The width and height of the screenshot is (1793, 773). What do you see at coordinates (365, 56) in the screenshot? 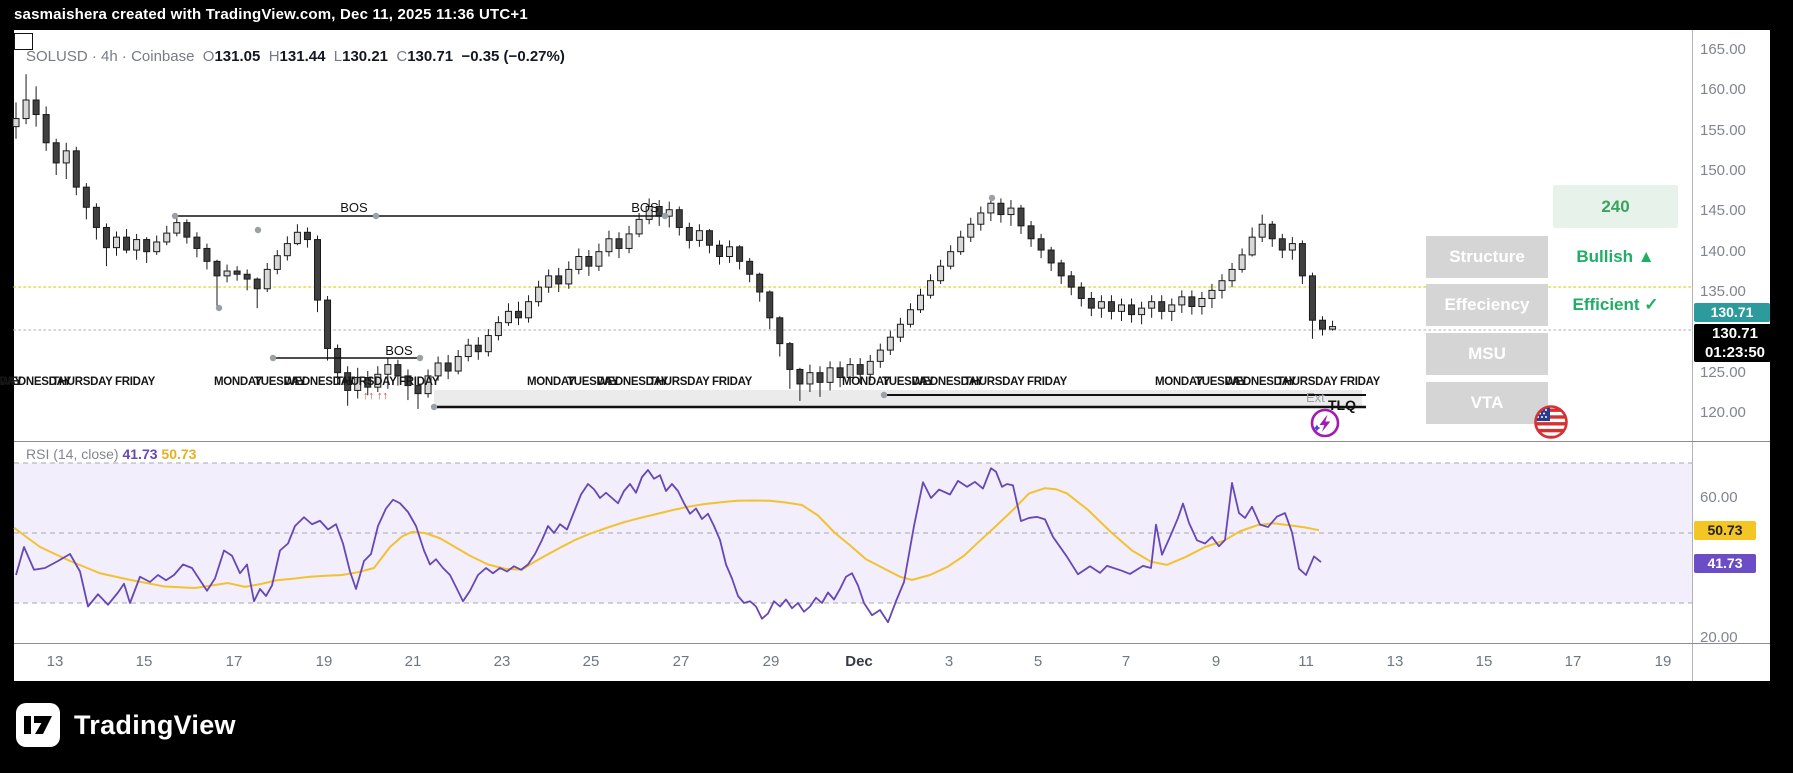
I see `low-value: 130.21` at bounding box center [365, 56].